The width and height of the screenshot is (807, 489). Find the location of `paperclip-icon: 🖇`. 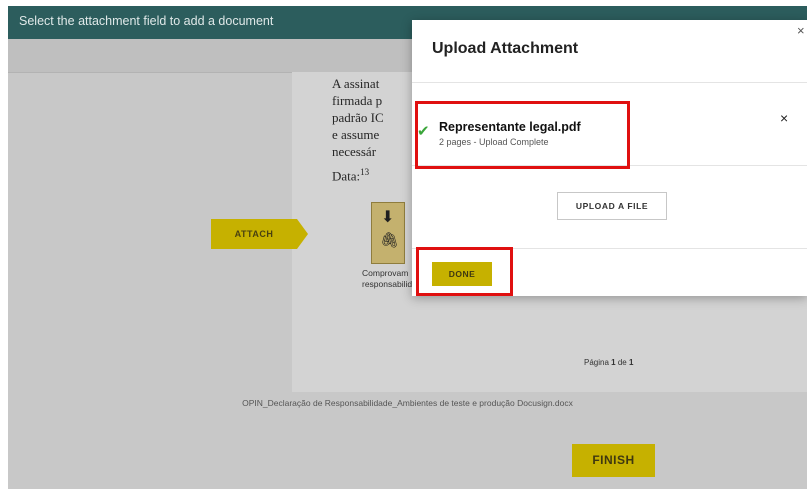

paperclip-icon: 🖇 is located at coordinates (390, 240).